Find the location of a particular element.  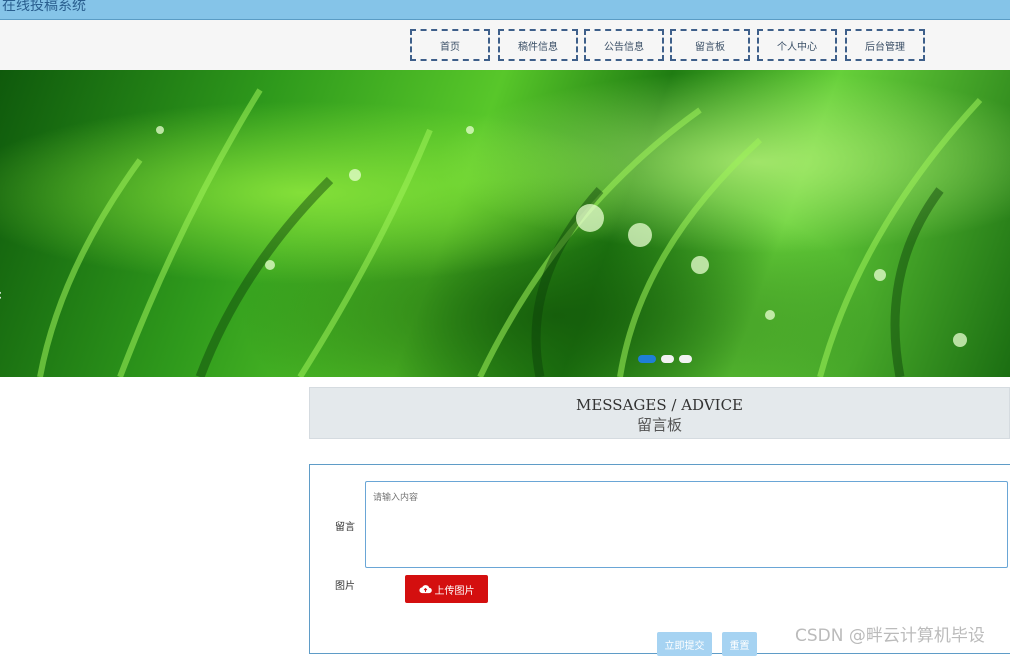

message-textarea is located at coordinates (686, 524).